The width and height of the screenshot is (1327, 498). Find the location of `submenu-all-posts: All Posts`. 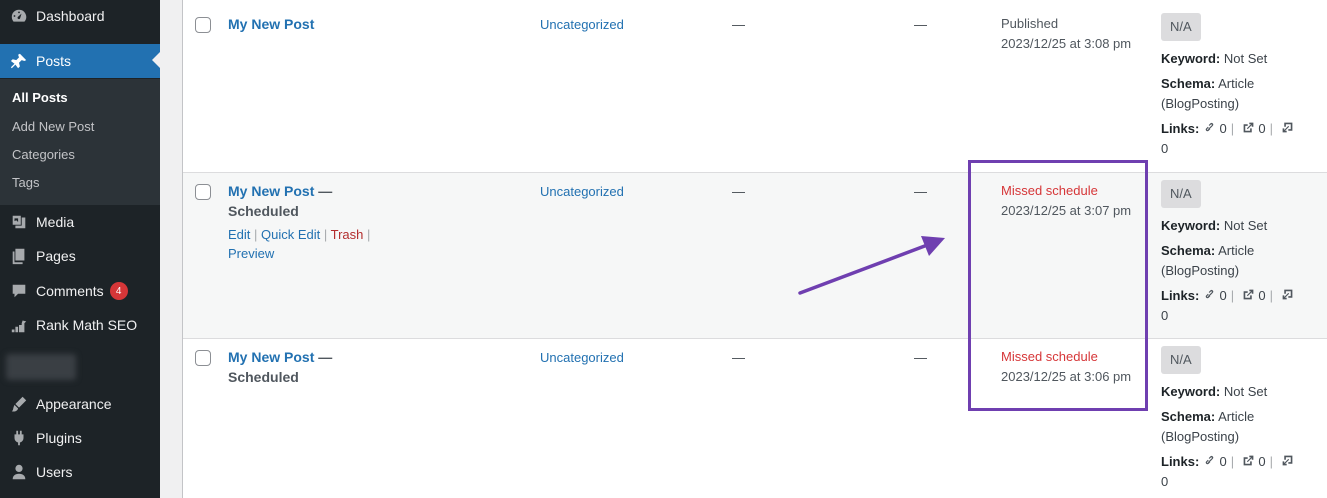

submenu-all-posts: All Posts is located at coordinates (40, 97).